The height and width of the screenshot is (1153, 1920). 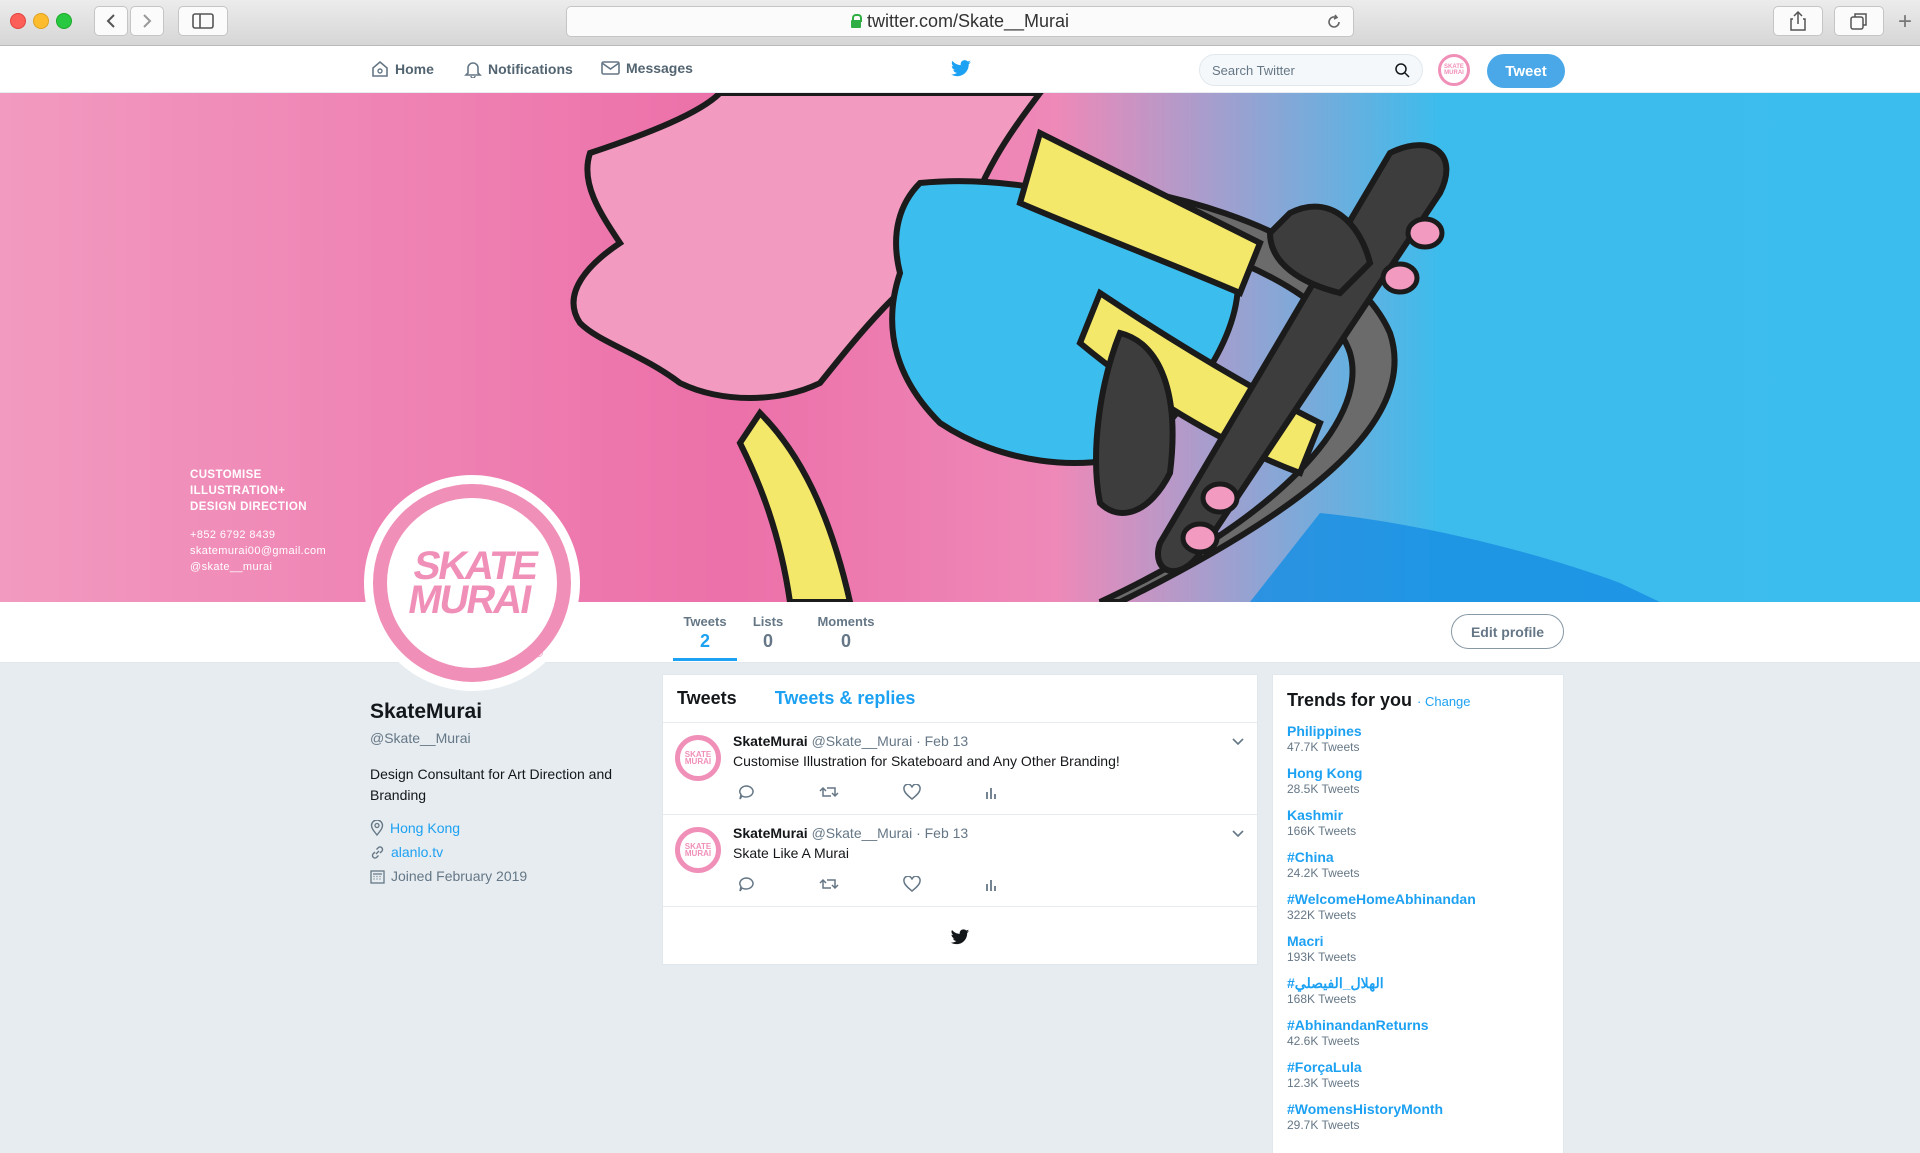 What do you see at coordinates (203, 21) in the screenshot?
I see `sidebar-toggle-button` at bounding box center [203, 21].